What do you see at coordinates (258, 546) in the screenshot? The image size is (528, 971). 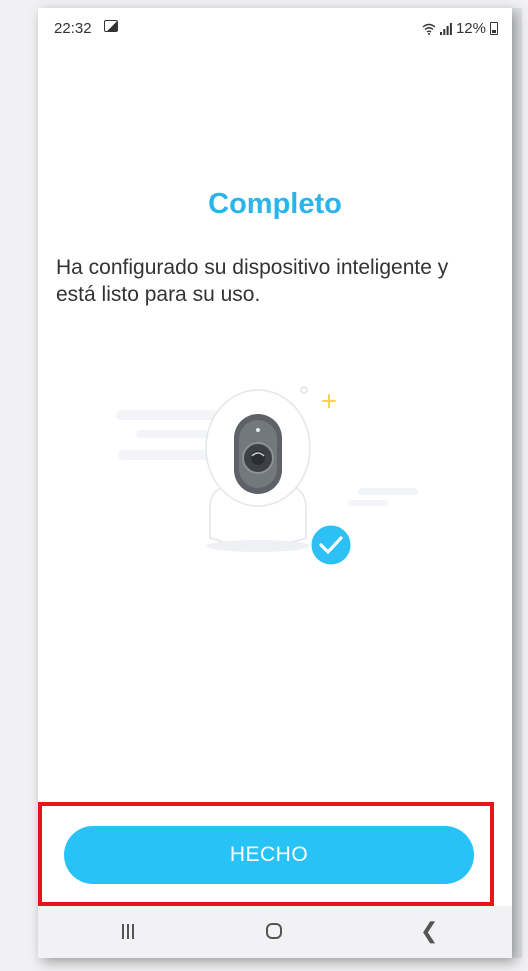 I see `camera-base-shadow` at bounding box center [258, 546].